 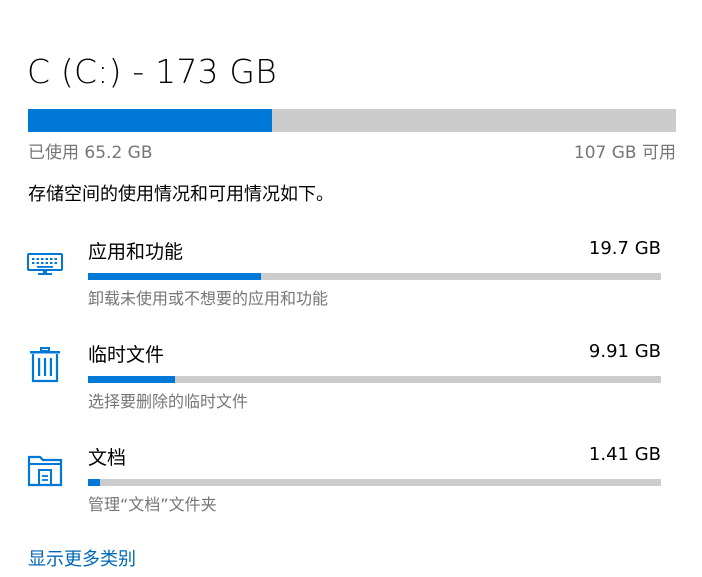 What do you see at coordinates (45, 470) in the screenshot?
I see `folder-icon` at bounding box center [45, 470].